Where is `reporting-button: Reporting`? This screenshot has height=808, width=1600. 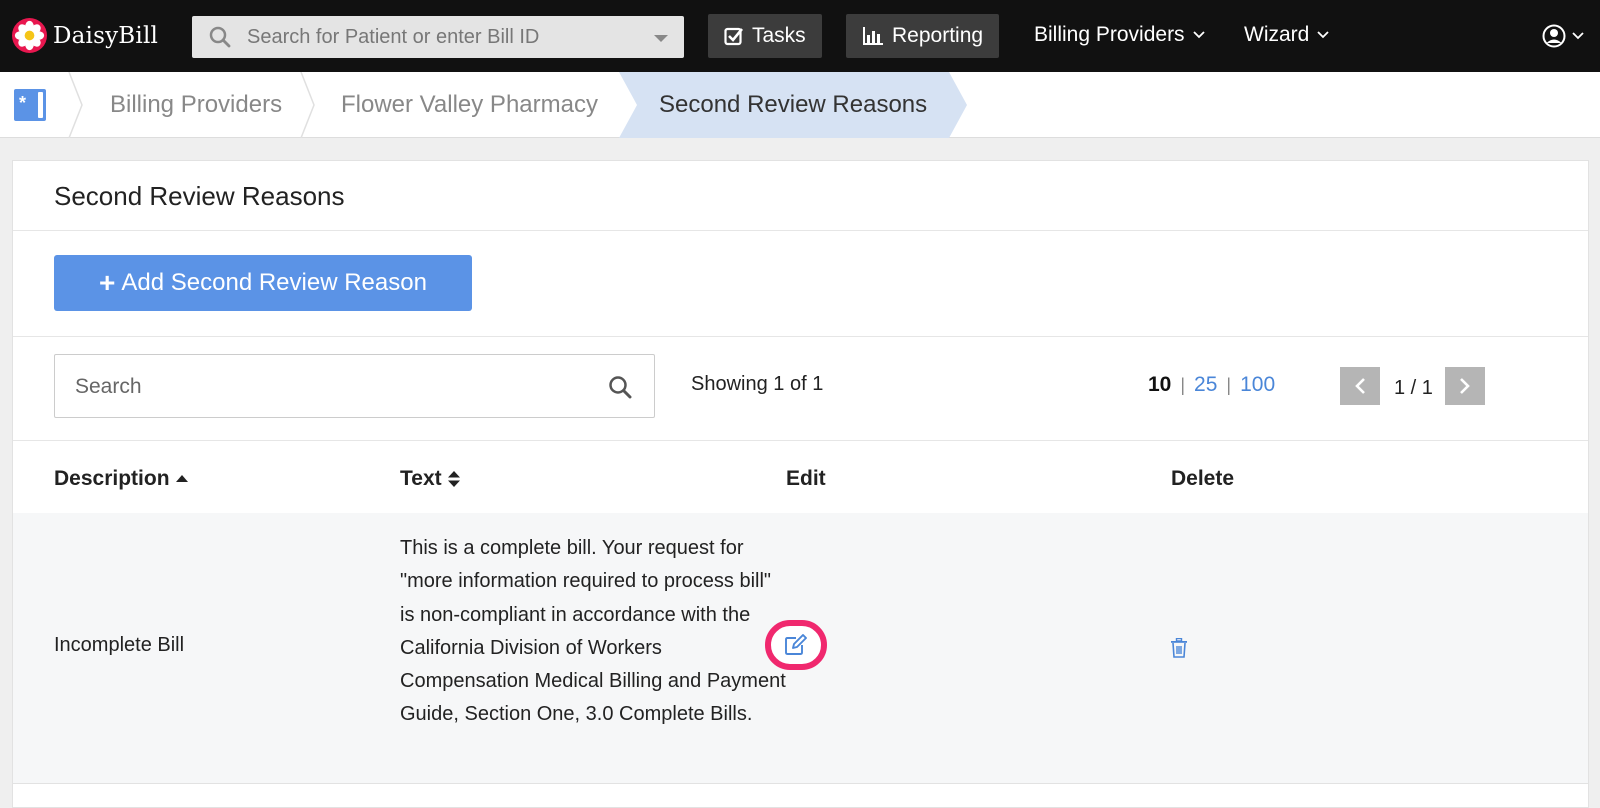 reporting-button: Reporting is located at coordinates (923, 36).